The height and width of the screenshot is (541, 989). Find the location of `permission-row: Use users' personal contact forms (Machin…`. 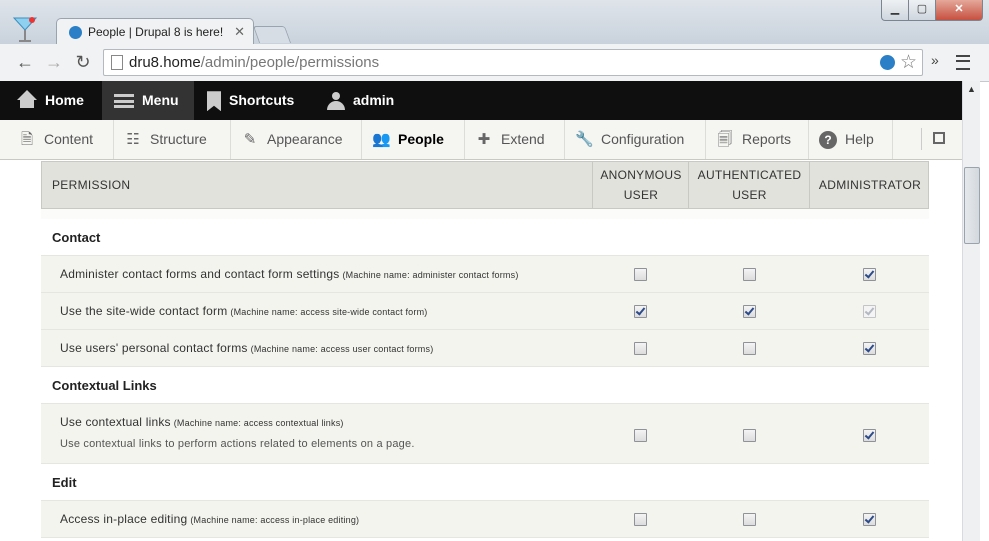

permission-row: Use users' personal contact forms (Machin… is located at coordinates (485, 348).